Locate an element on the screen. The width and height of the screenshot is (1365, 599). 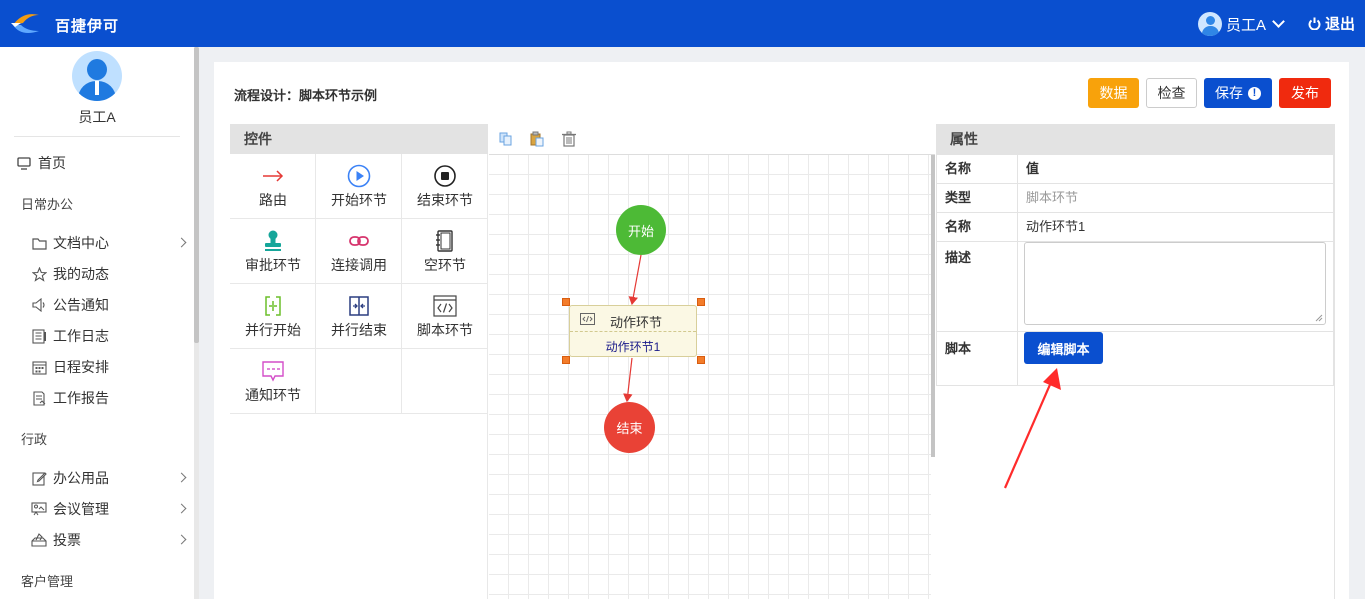
app-name: 百捷伊可 is located at coordinates (87, 26).